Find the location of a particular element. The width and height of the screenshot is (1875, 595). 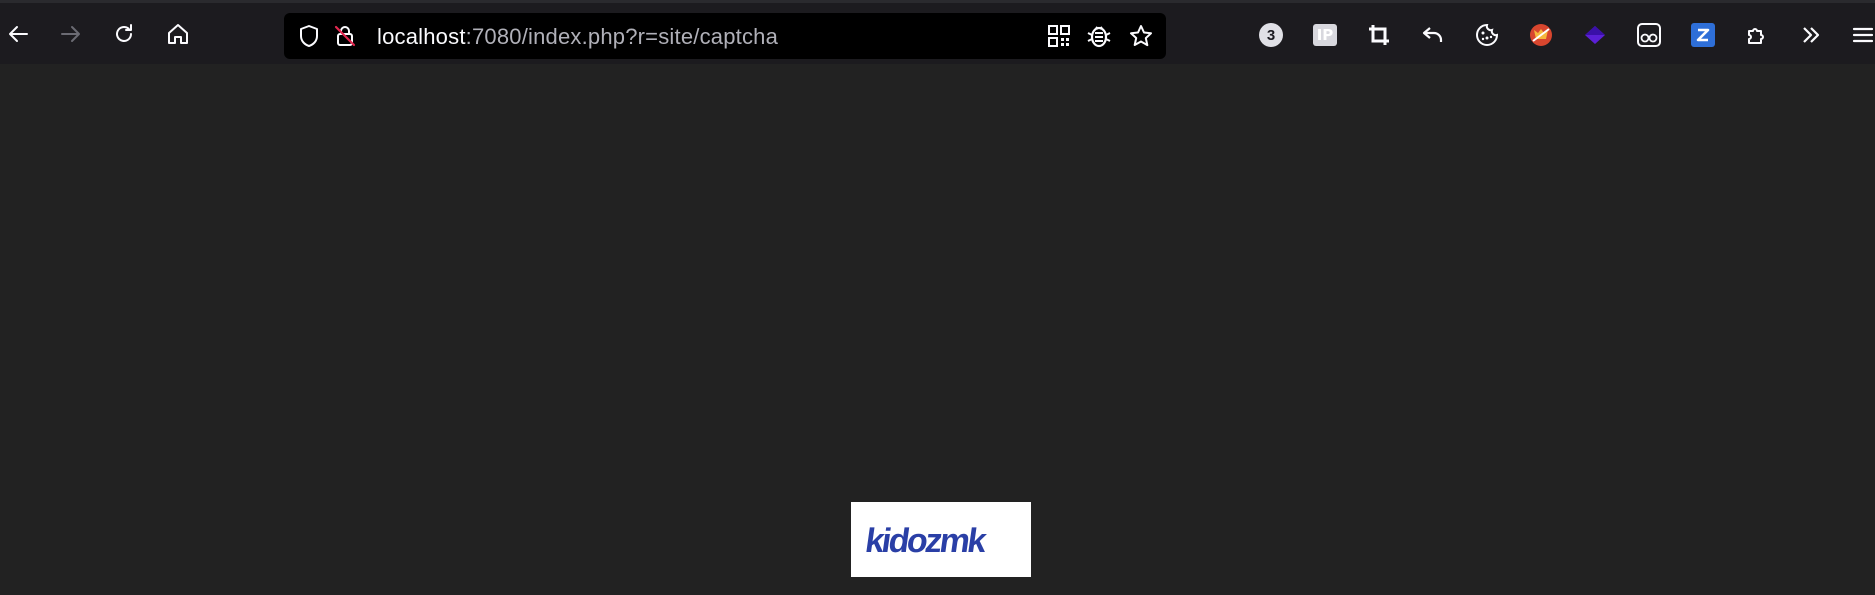

badge-3-icon: 3 is located at coordinates (1271, 35).